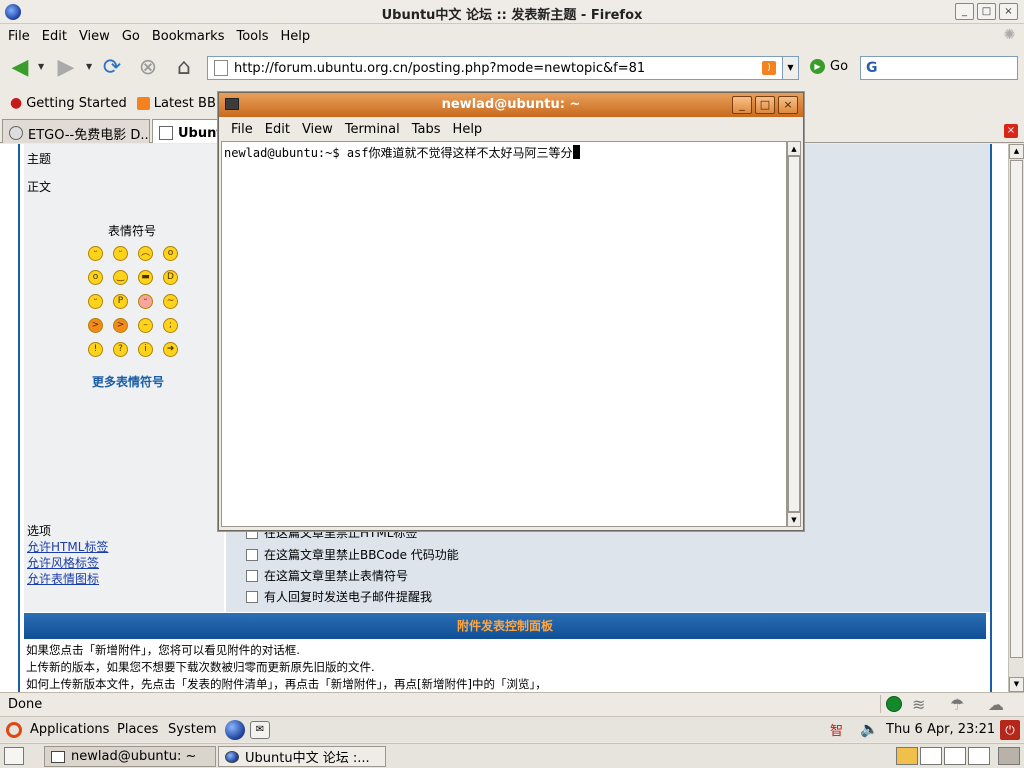  Describe the element at coordinates (511, 105) in the screenshot. I see `terminal-titlebar: newlad@ubuntu: ~ _ □ ×` at that location.